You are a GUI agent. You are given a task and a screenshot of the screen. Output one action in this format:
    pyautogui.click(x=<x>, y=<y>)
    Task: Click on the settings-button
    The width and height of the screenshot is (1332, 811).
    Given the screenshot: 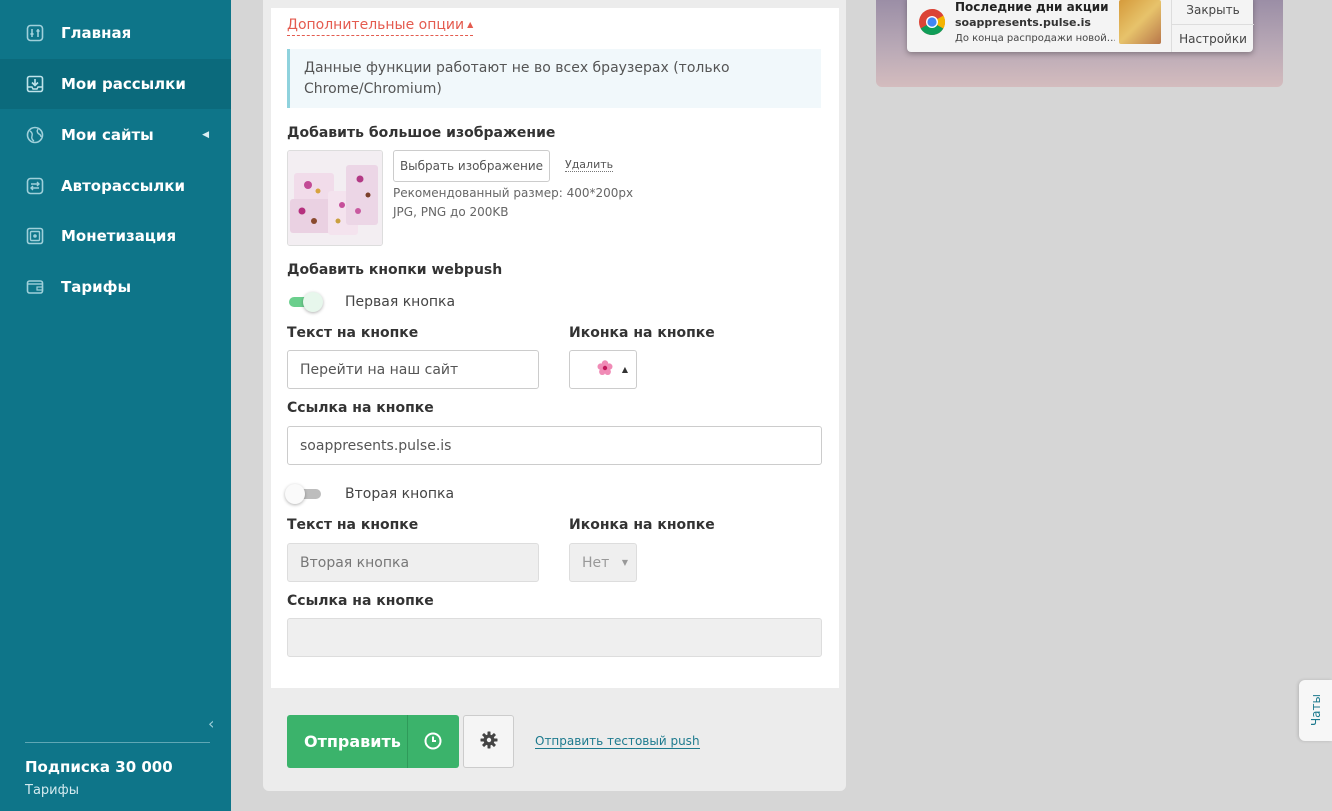 What is the action you would take?
    pyautogui.click(x=488, y=741)
    